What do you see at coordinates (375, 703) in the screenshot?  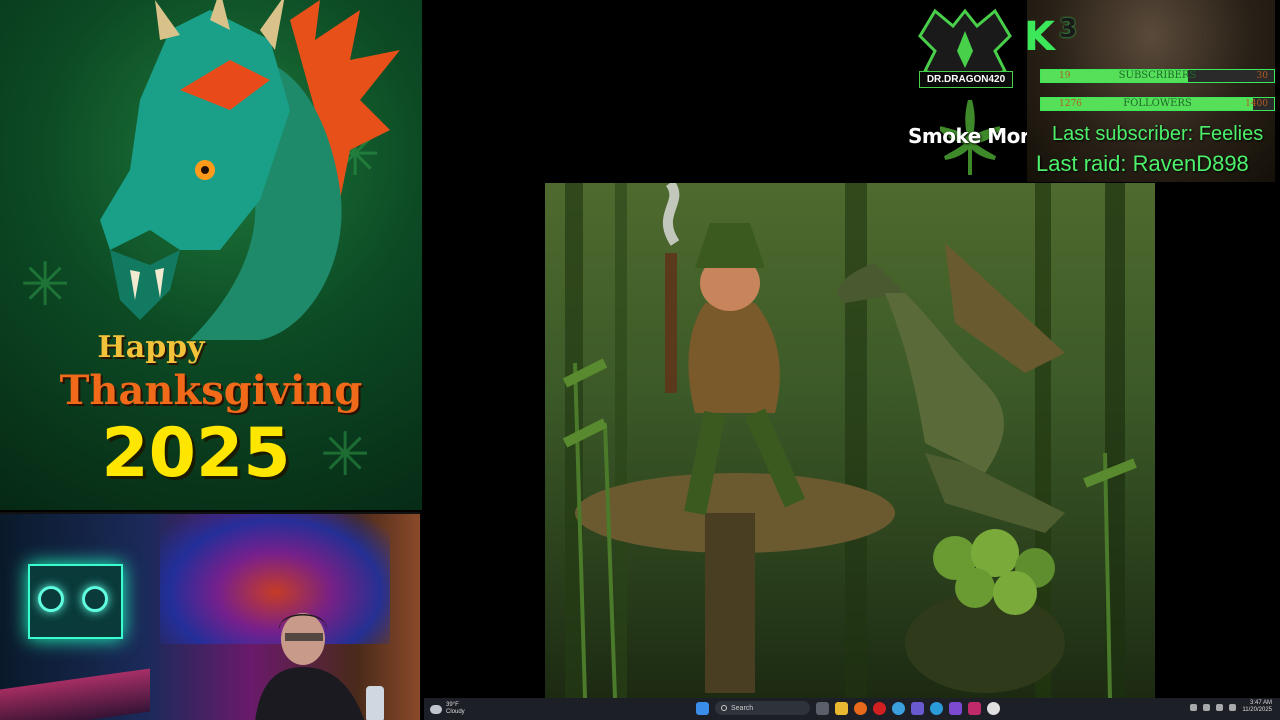 I see `water-bottle` at bounding box center [375, 703].